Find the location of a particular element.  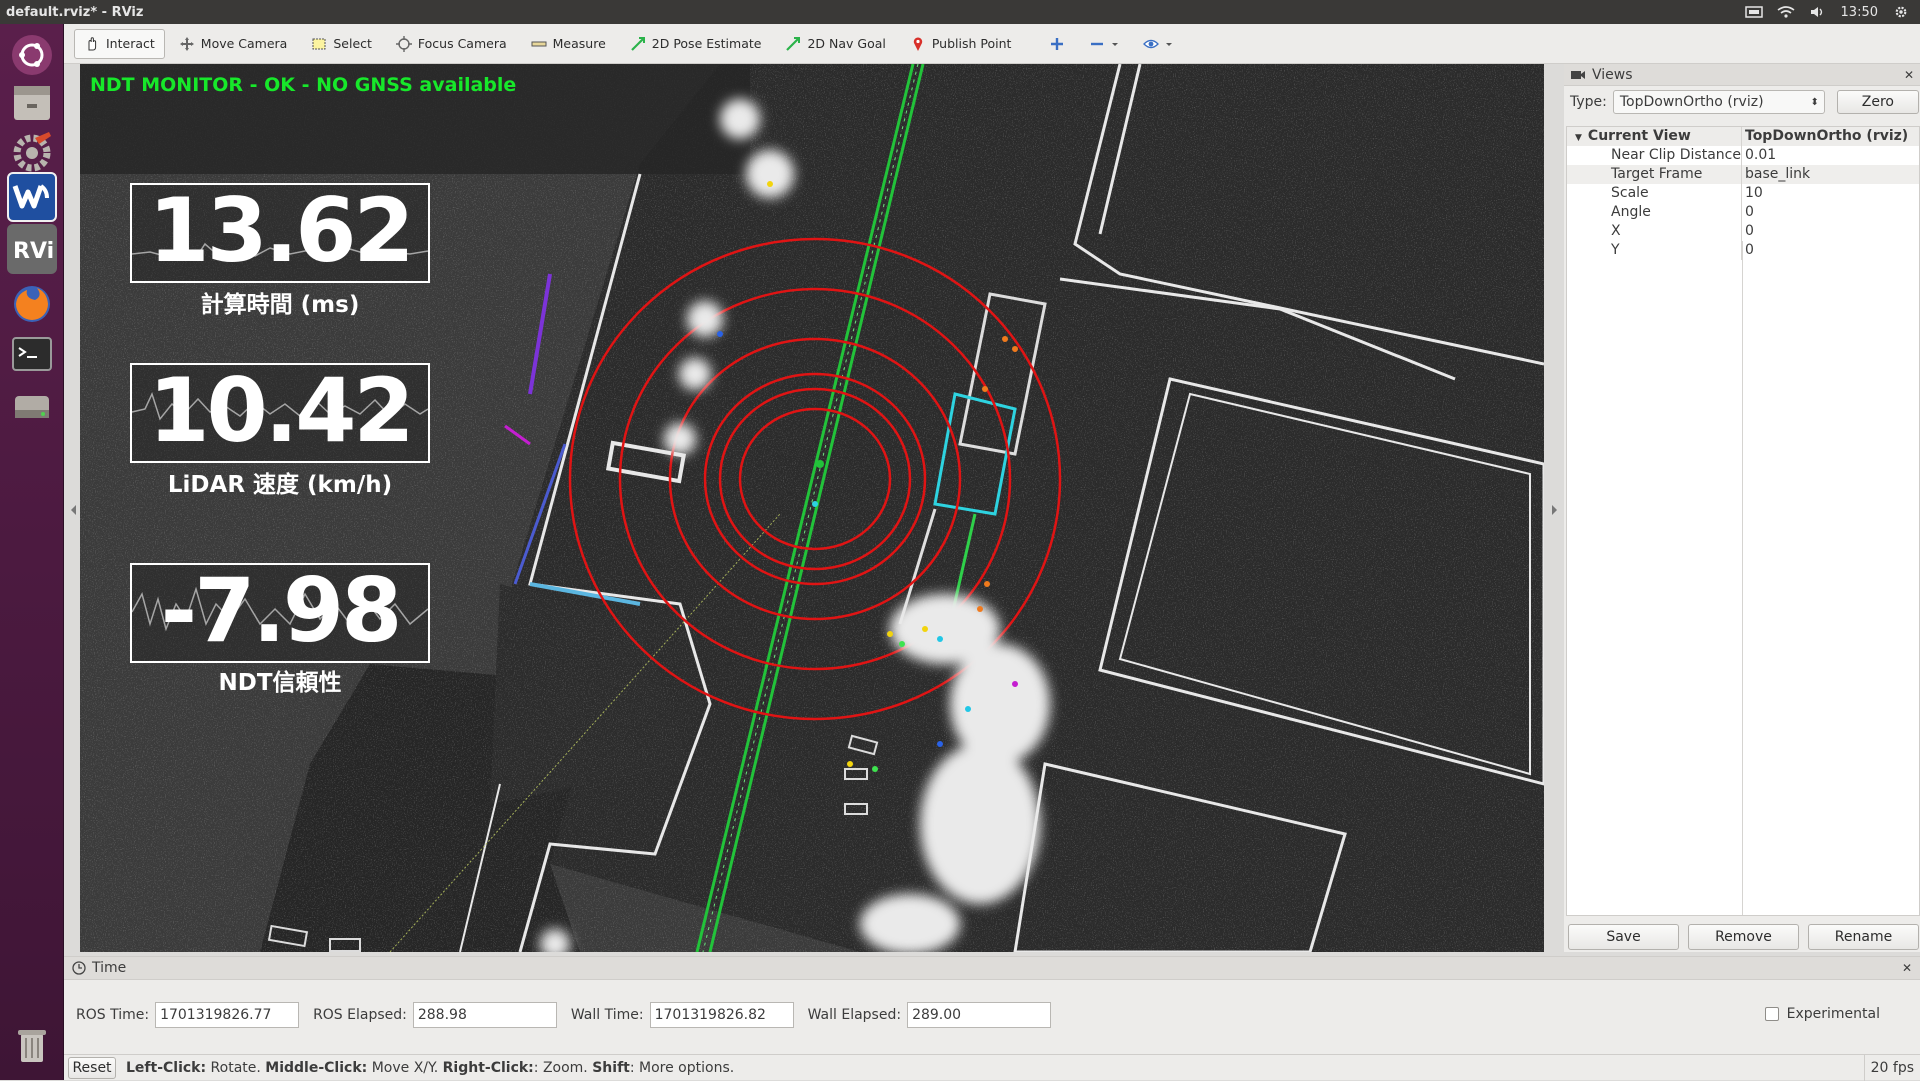

measure-tool: Measure is located at coordinates (568, 44).